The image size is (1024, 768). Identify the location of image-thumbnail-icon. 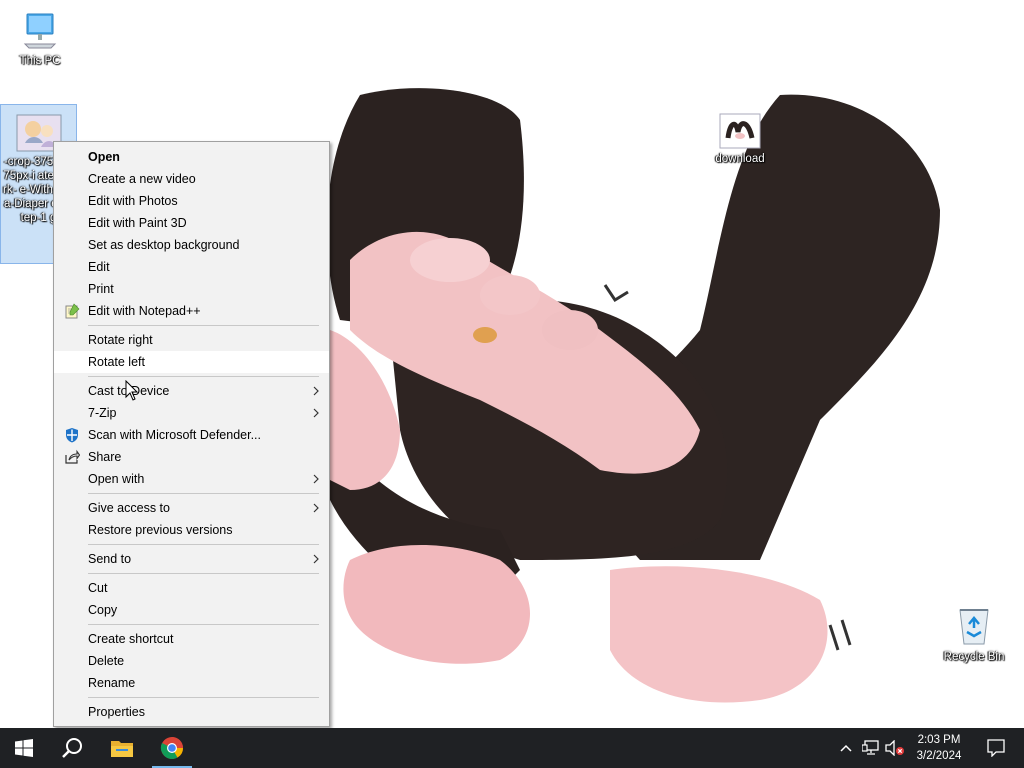
(740, 131).